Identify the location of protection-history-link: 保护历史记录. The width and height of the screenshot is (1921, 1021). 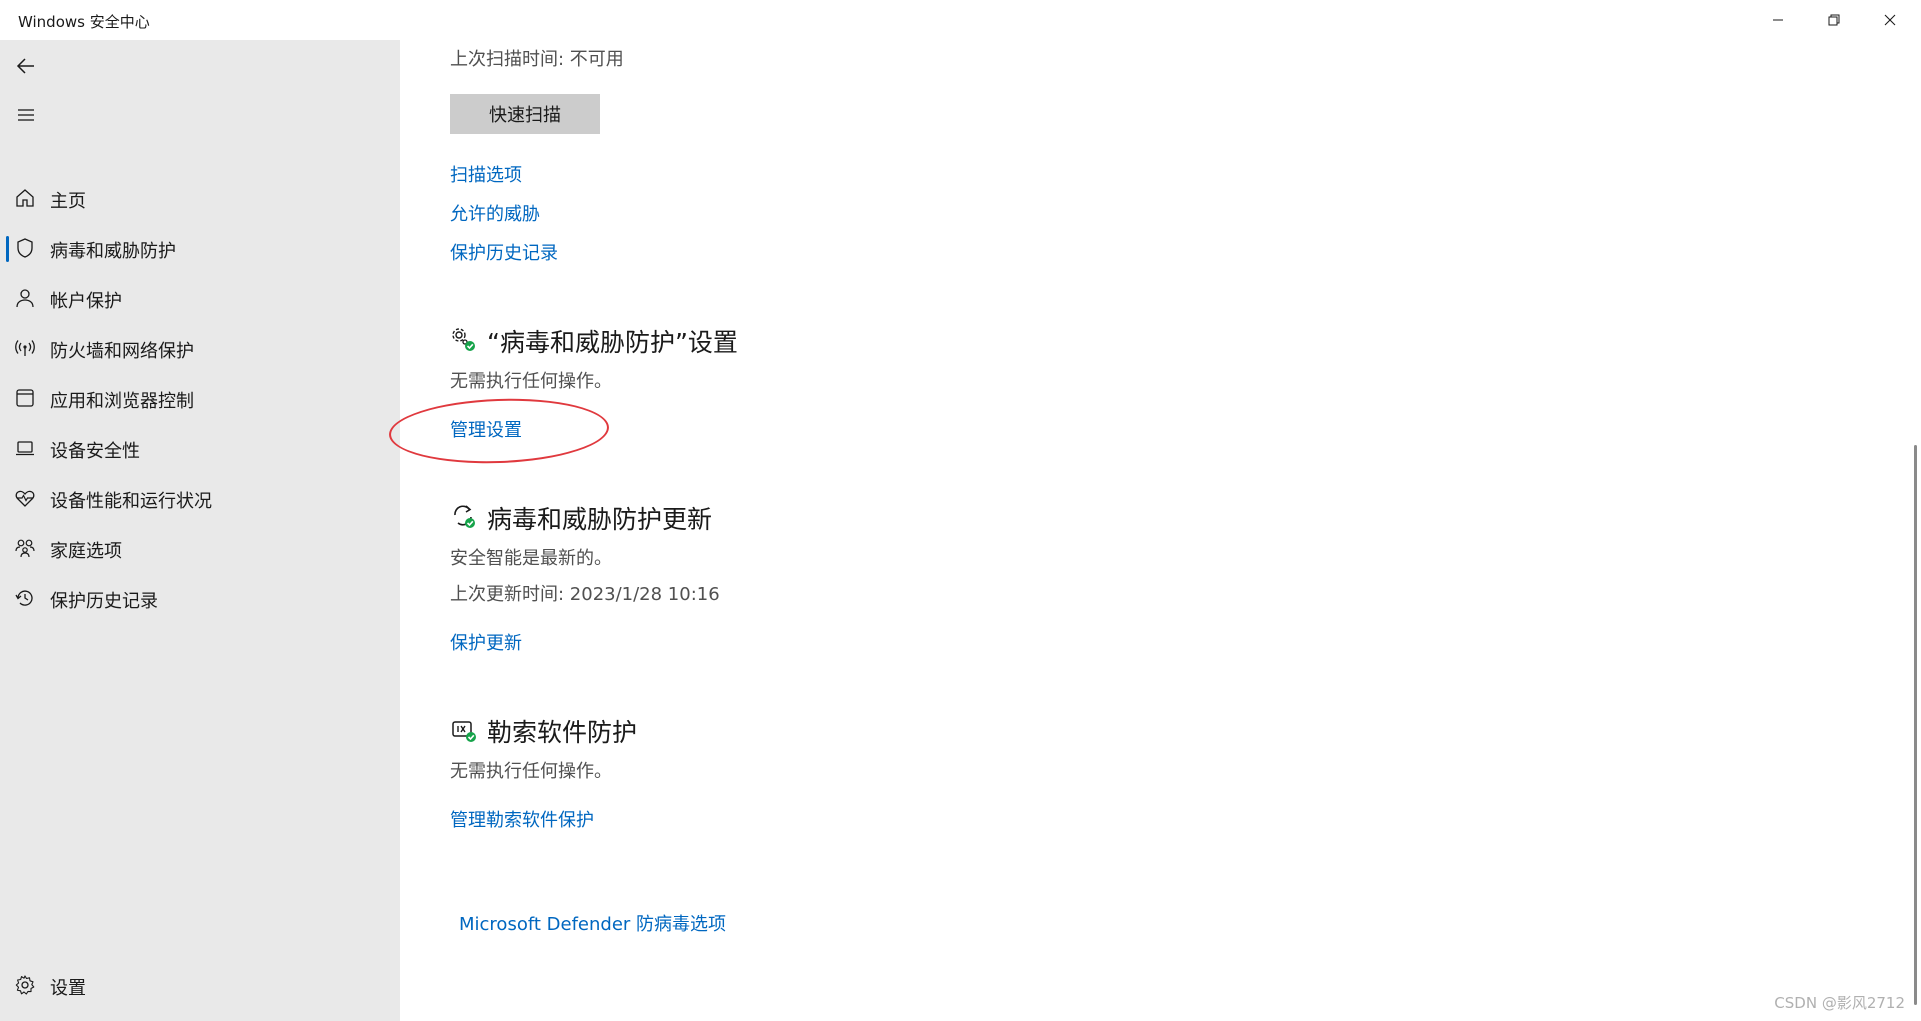
(504, 252).